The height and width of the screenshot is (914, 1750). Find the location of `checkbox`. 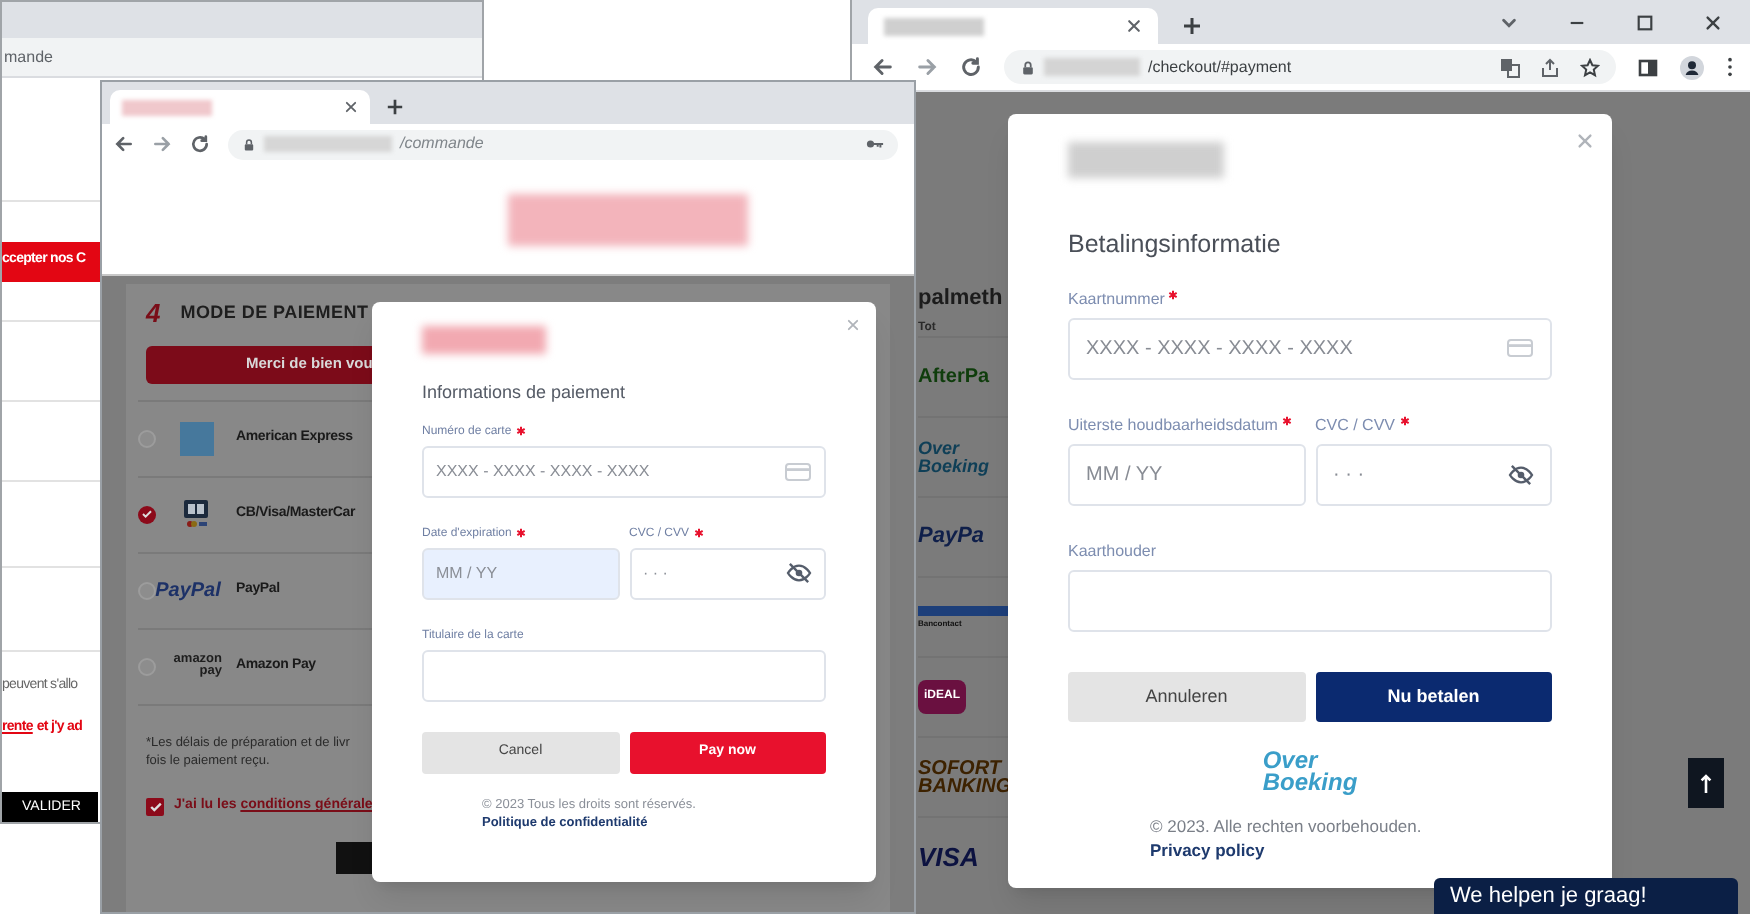

checkbox is located at coordinates (155, 806).